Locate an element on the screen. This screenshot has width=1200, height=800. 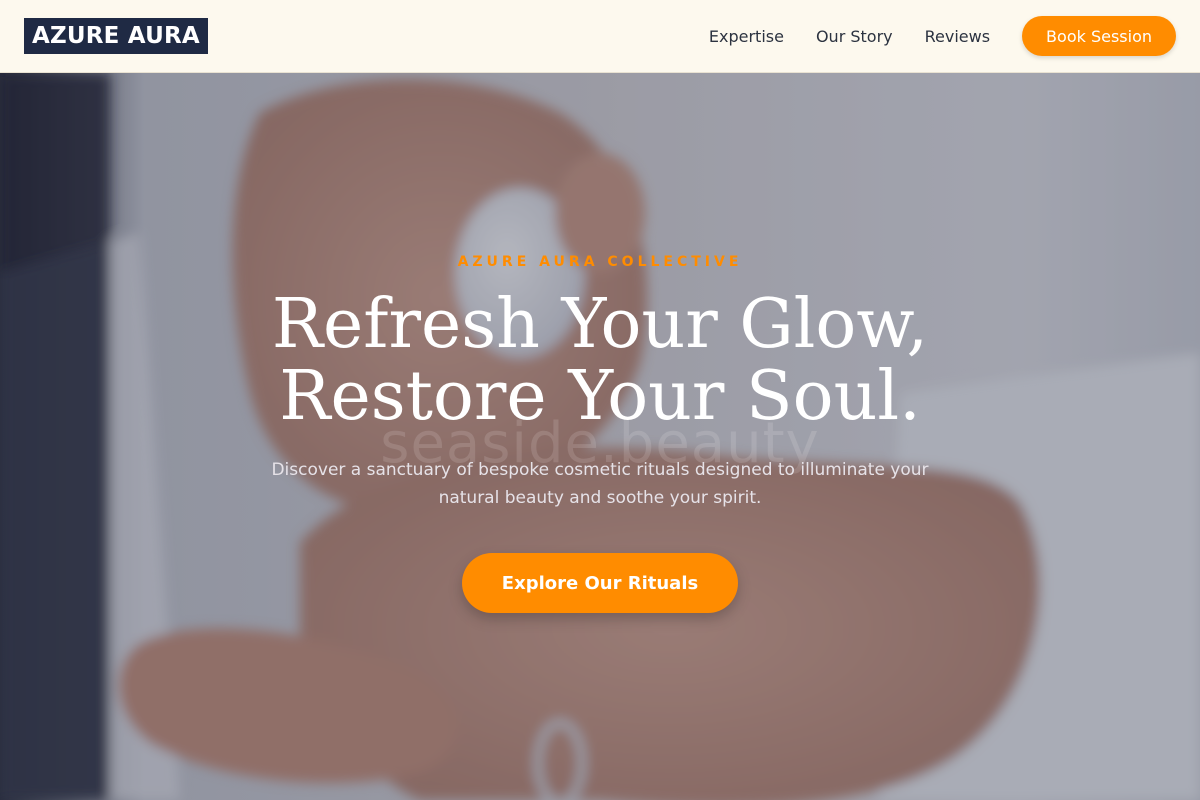
nav-link-expertise: Expertise is located at coordinates (746, 36).